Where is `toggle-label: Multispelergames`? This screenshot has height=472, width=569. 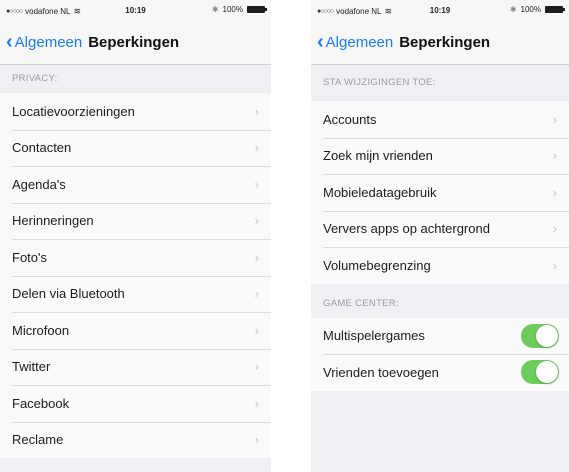 toggle-label: Multispelergames is located at coordinates (374, 336).